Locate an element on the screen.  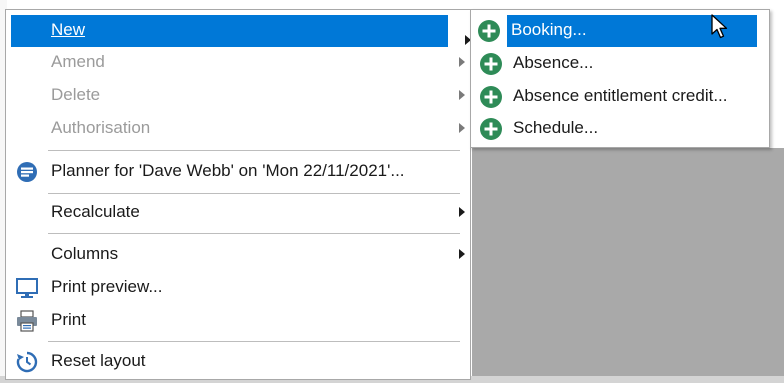
menu-item-new-label: New is located at coordinates (68, 29).